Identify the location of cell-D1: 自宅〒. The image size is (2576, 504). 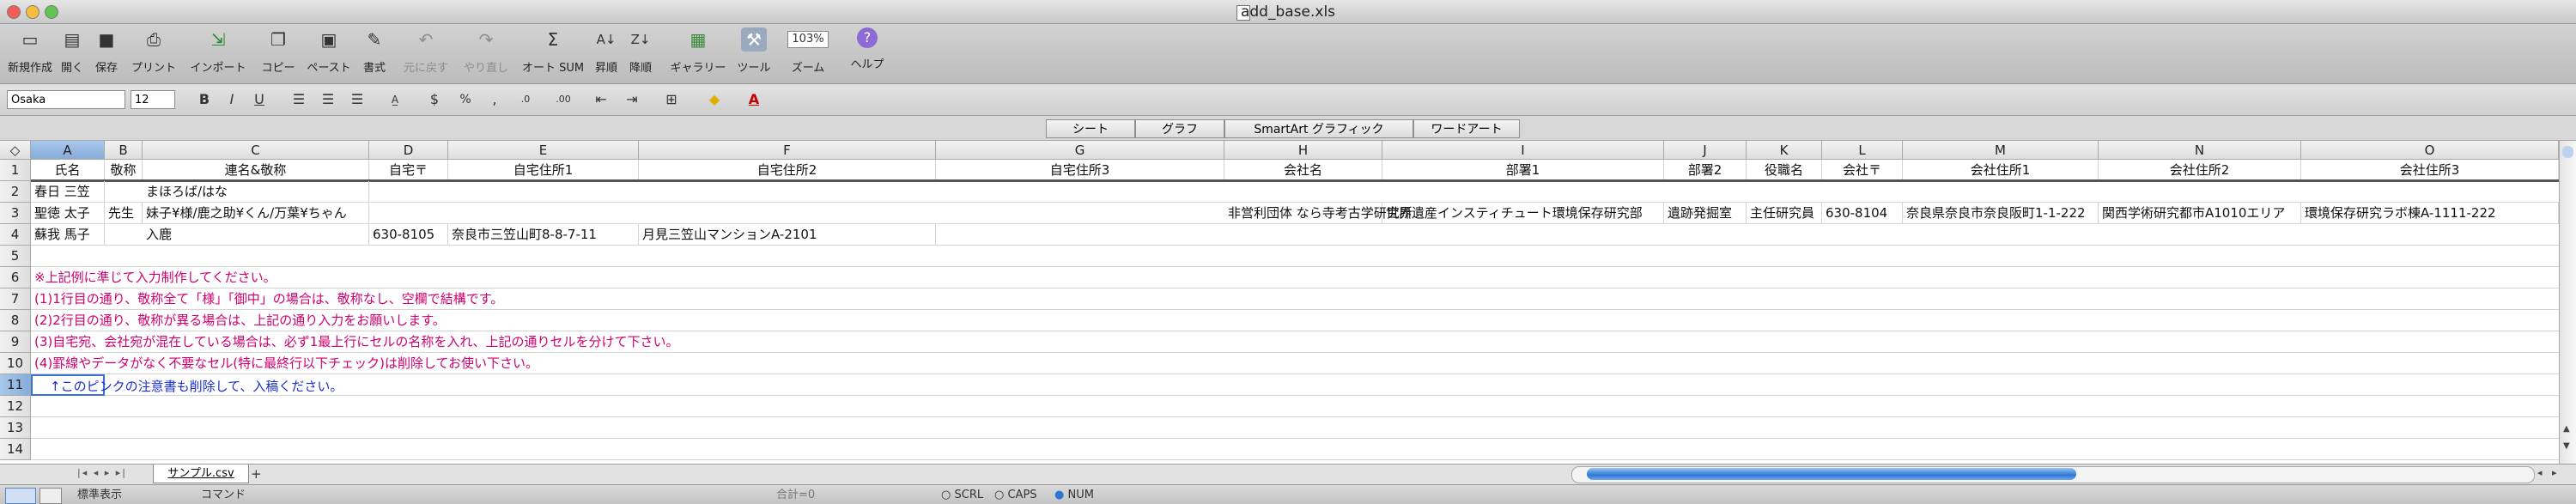
(409, 171).